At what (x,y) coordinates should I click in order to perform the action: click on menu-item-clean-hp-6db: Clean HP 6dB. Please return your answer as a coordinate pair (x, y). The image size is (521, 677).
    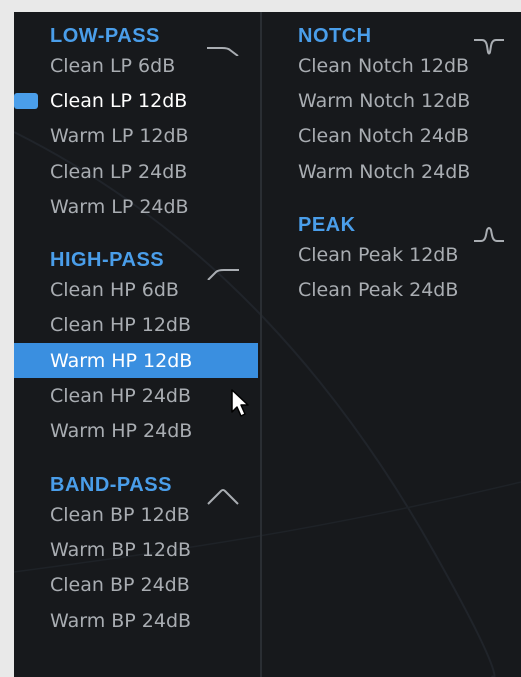
    Looking at the image, I should click on (137, 289).